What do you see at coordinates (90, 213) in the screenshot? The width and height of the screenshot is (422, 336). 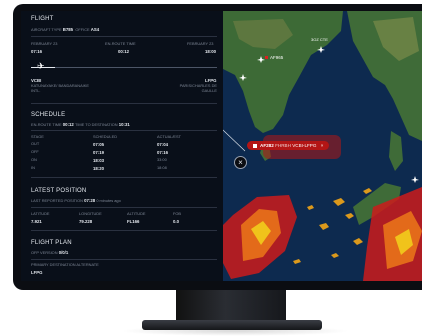 I see `longitude-label: LONGITUDE` at bounding box center [90, 213].